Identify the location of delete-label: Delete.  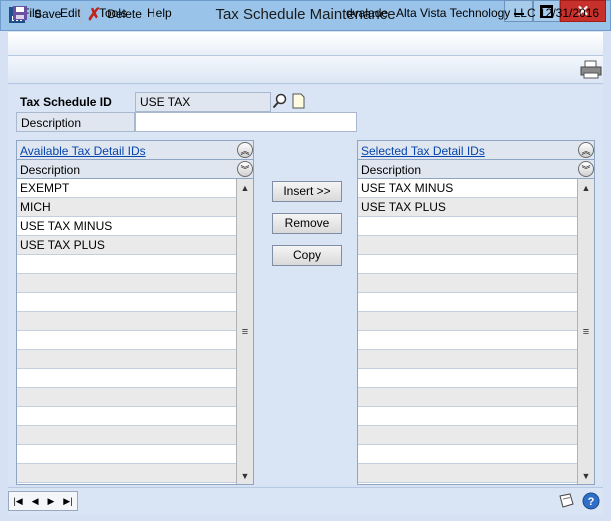
(124, 14).